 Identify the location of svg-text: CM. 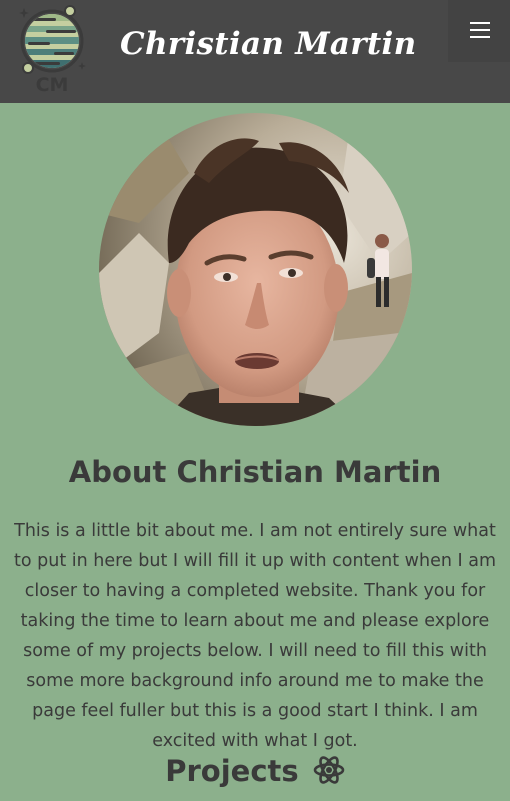
(52, 85).